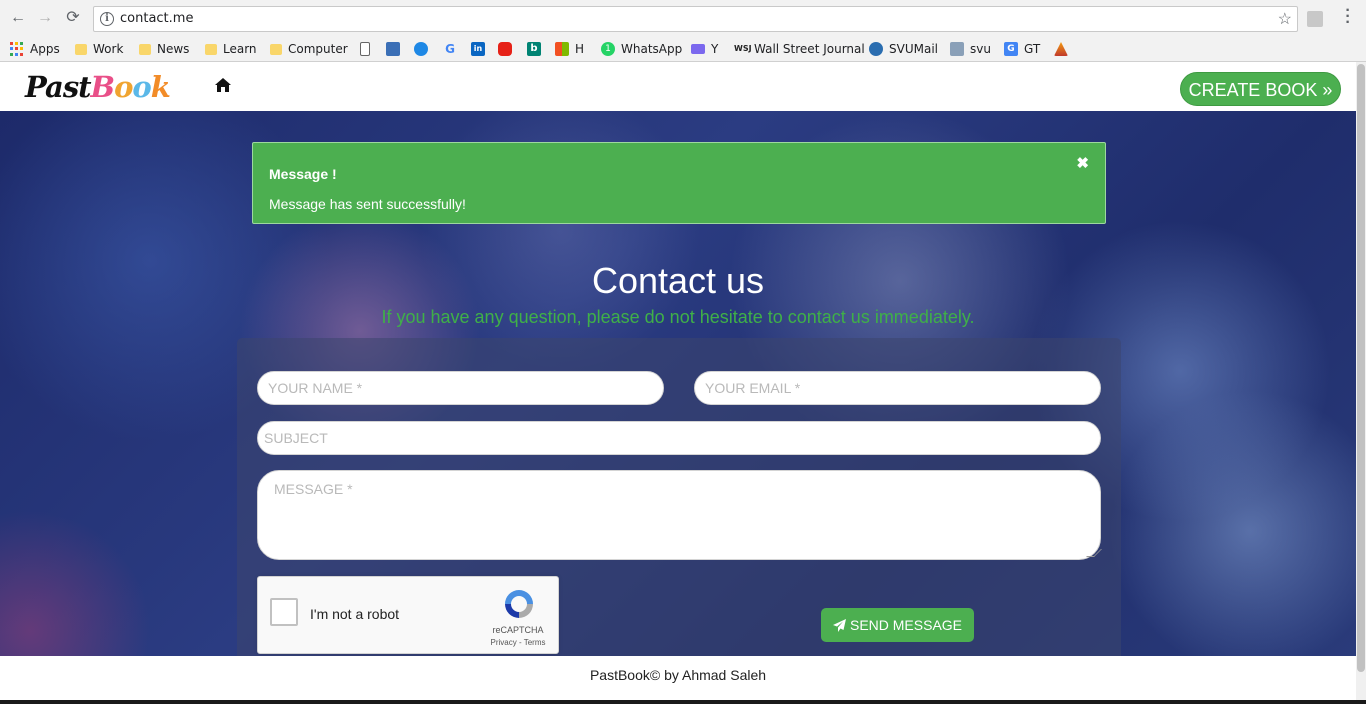 Image resolution: width=1366 pixels, height=704 pixels. What do you see at coordinates (35, 49) in the screenshot?
I see `bookmark-apps: Apps` at bounding box center [35, 49].